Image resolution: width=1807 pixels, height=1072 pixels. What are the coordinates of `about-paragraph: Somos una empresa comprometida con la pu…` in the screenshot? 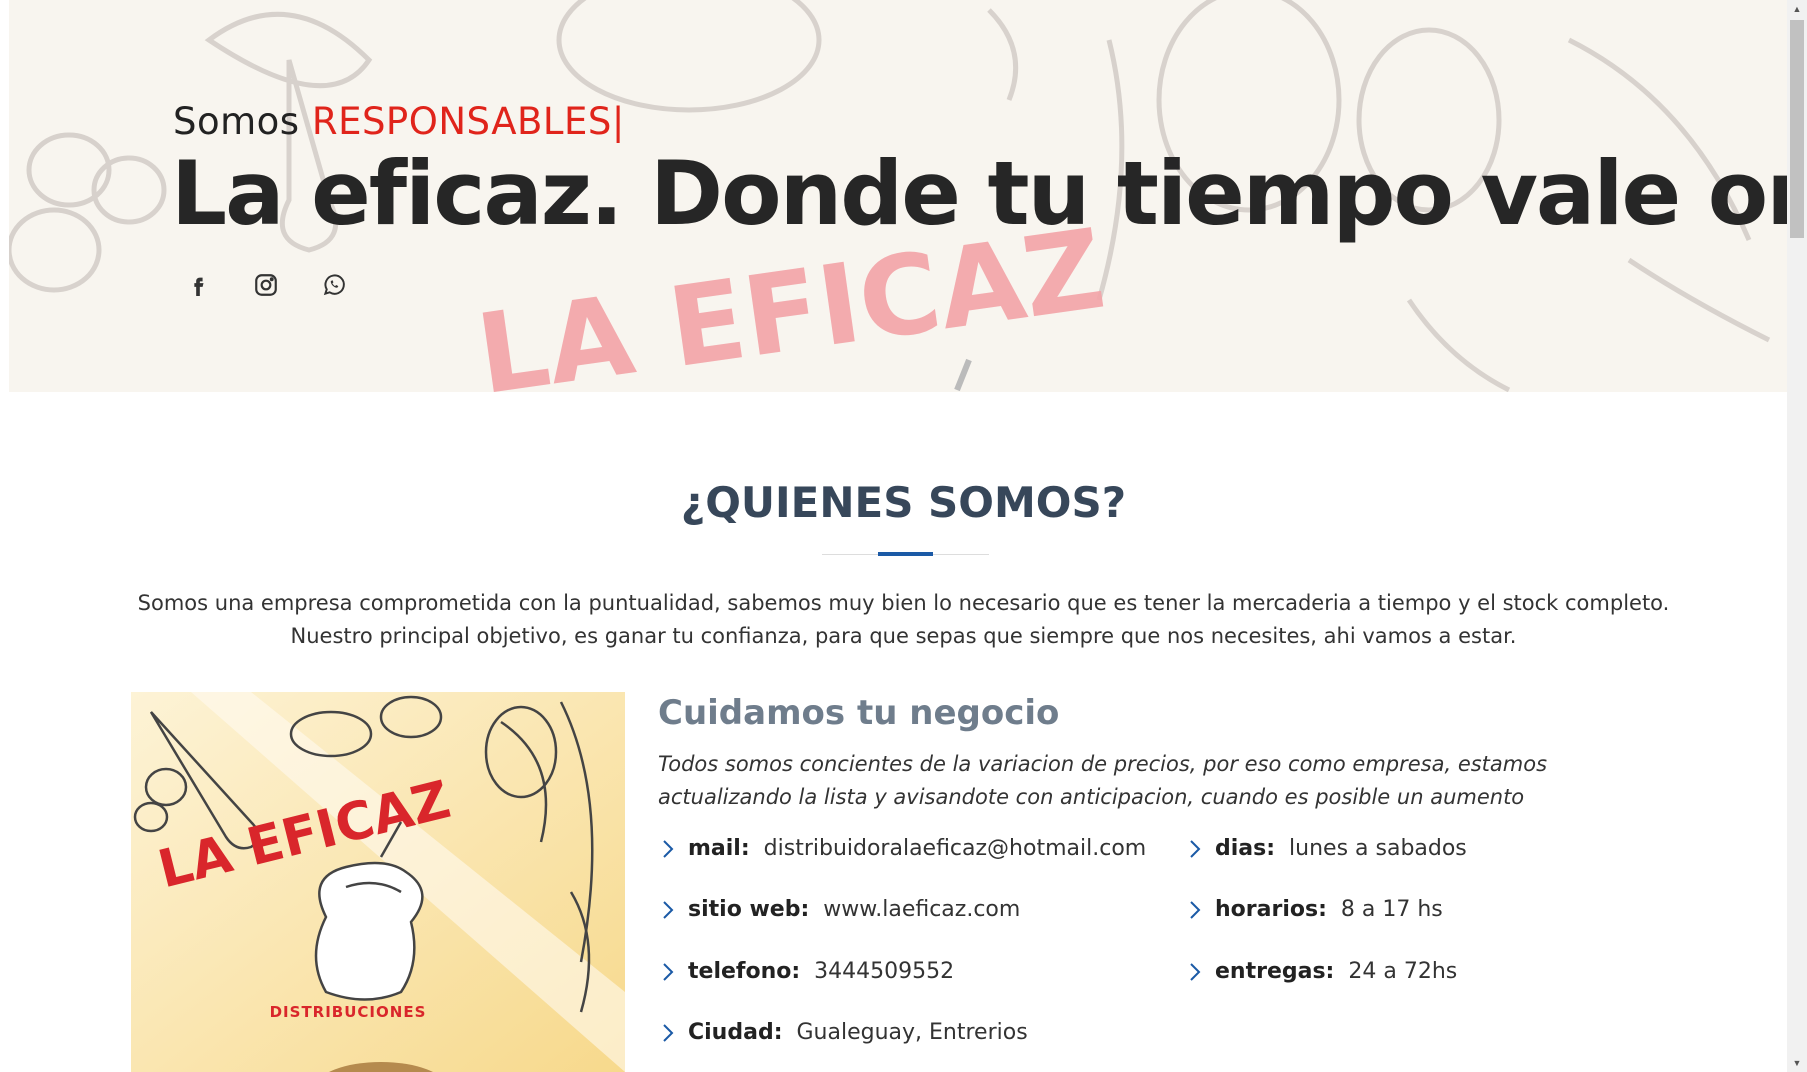 It's located at (903, 620).